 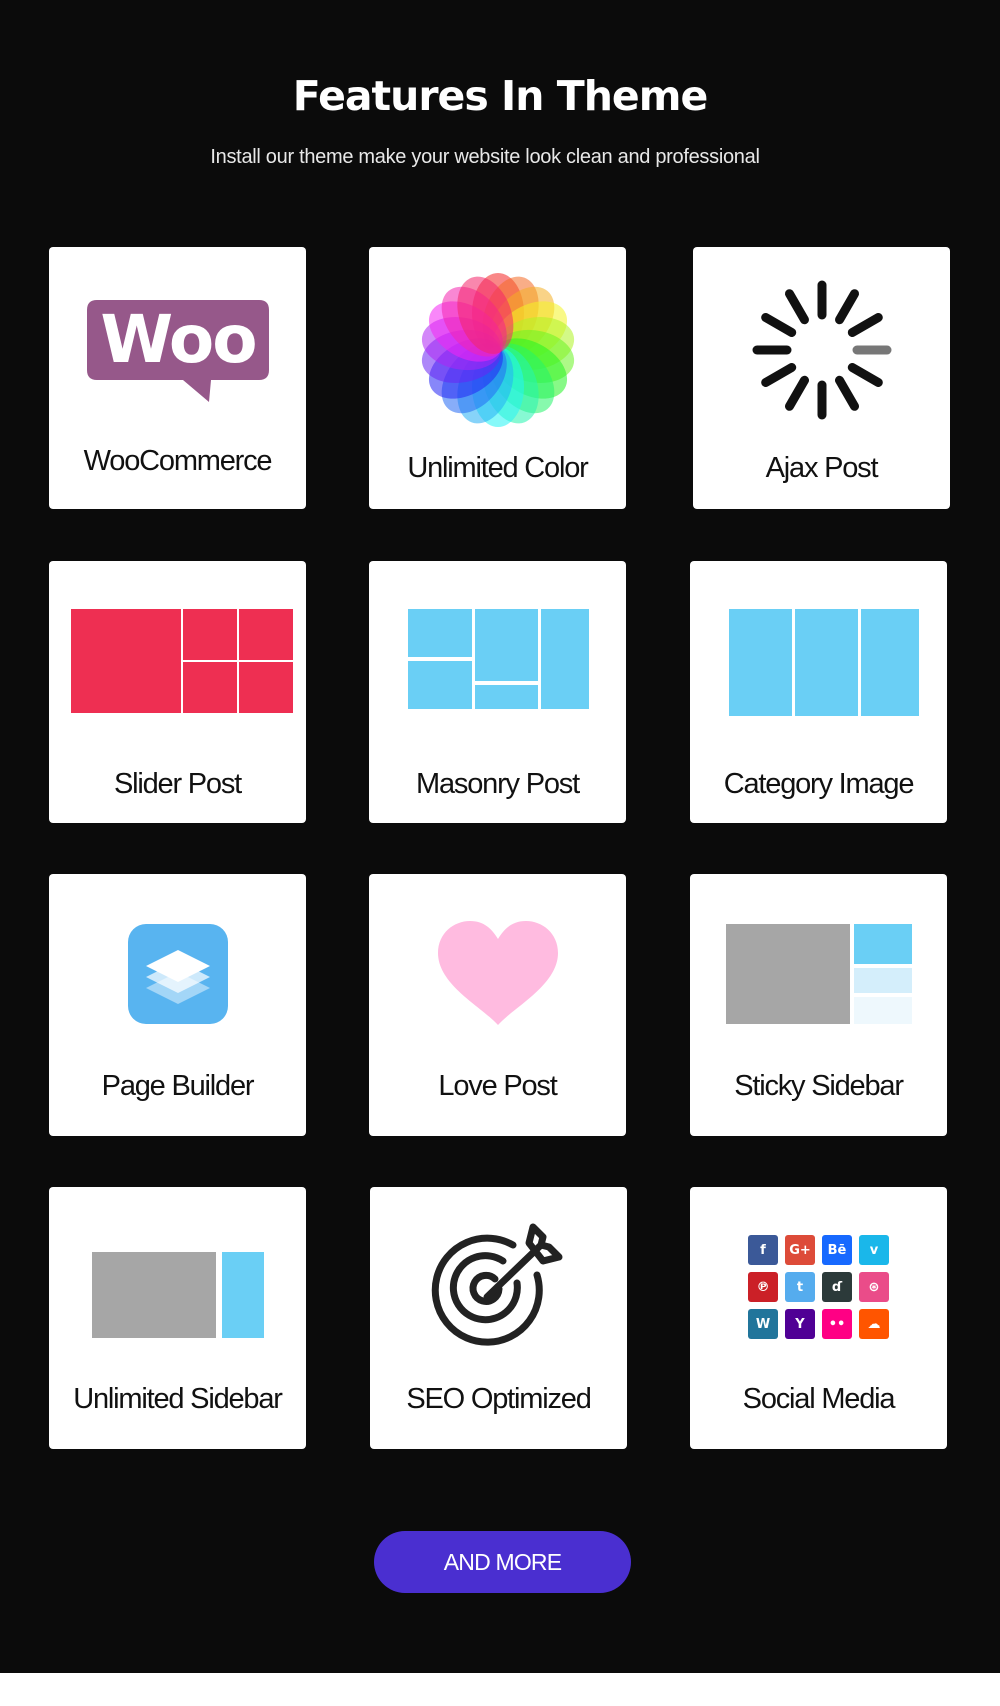 I want to click on feature-card-ajax-post: Ajax Post, so click(x=821, y=378).